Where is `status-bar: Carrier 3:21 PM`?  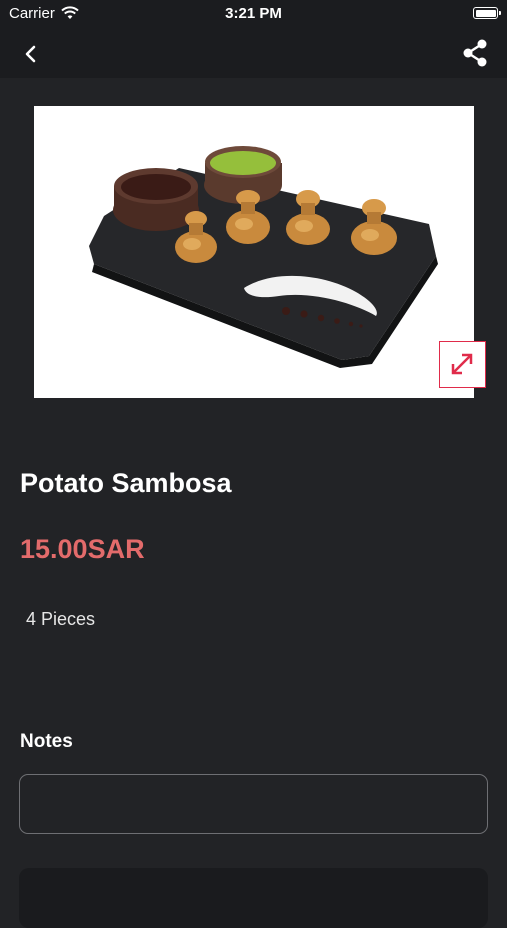 status-bar: Carrier 3:21 PM is located at coordinates (253, 14).